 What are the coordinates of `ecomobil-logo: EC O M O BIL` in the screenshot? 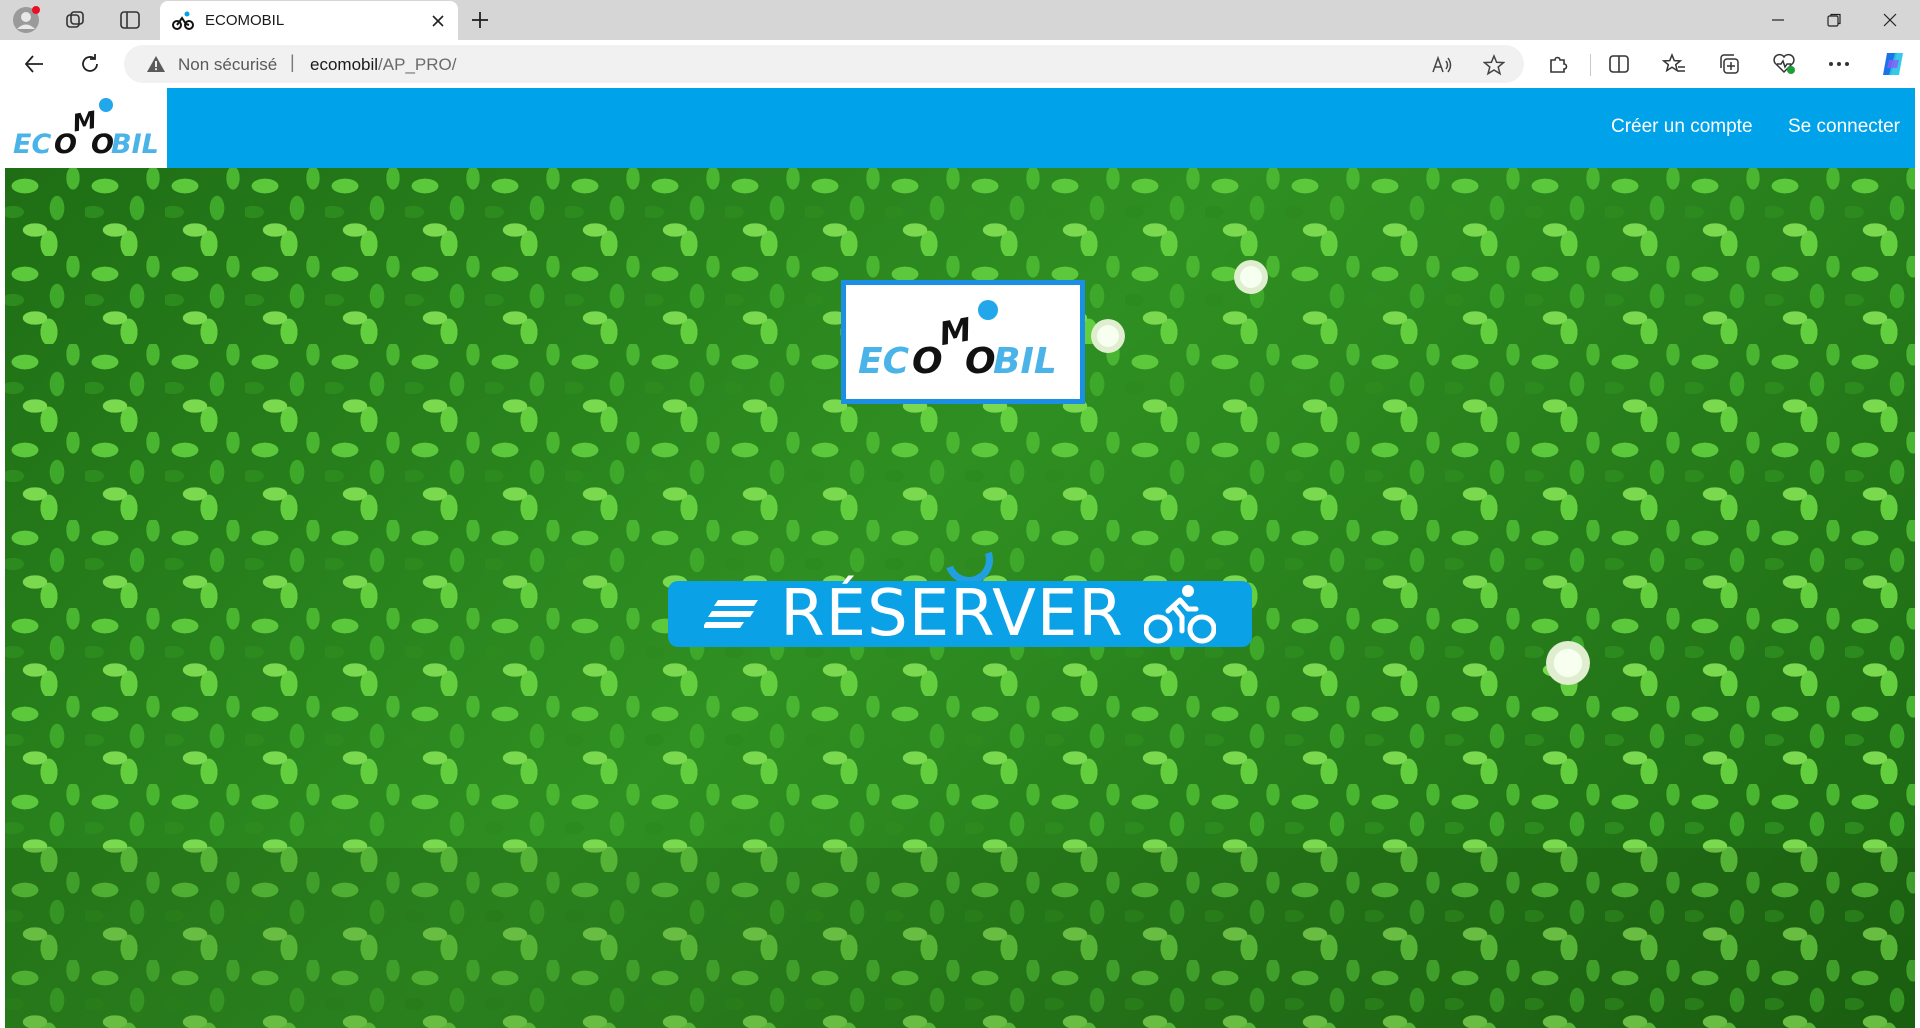 It's located at (86, 129).